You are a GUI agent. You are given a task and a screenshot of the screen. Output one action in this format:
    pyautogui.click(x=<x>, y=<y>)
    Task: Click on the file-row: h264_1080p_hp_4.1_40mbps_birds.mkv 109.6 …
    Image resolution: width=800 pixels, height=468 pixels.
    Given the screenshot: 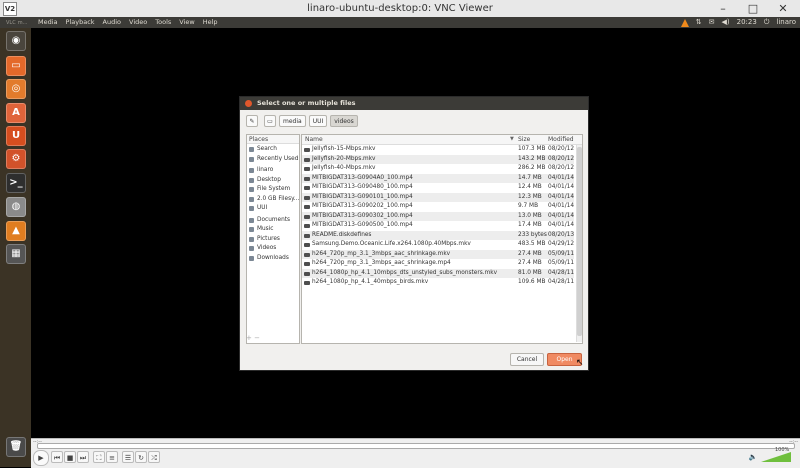 What is the action you would take?
    pyautogui.click(x=438, y=283)
    